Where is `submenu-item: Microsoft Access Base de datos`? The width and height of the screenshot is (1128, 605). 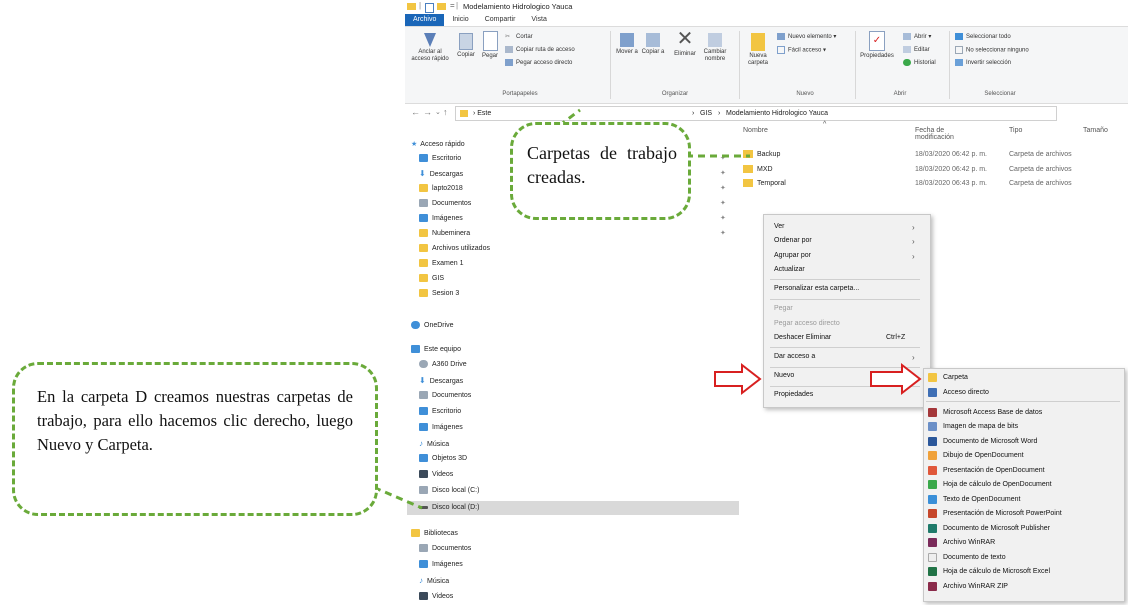
submenu-item: Microsoft Access Base de datos is located at coordinates (985, 413).